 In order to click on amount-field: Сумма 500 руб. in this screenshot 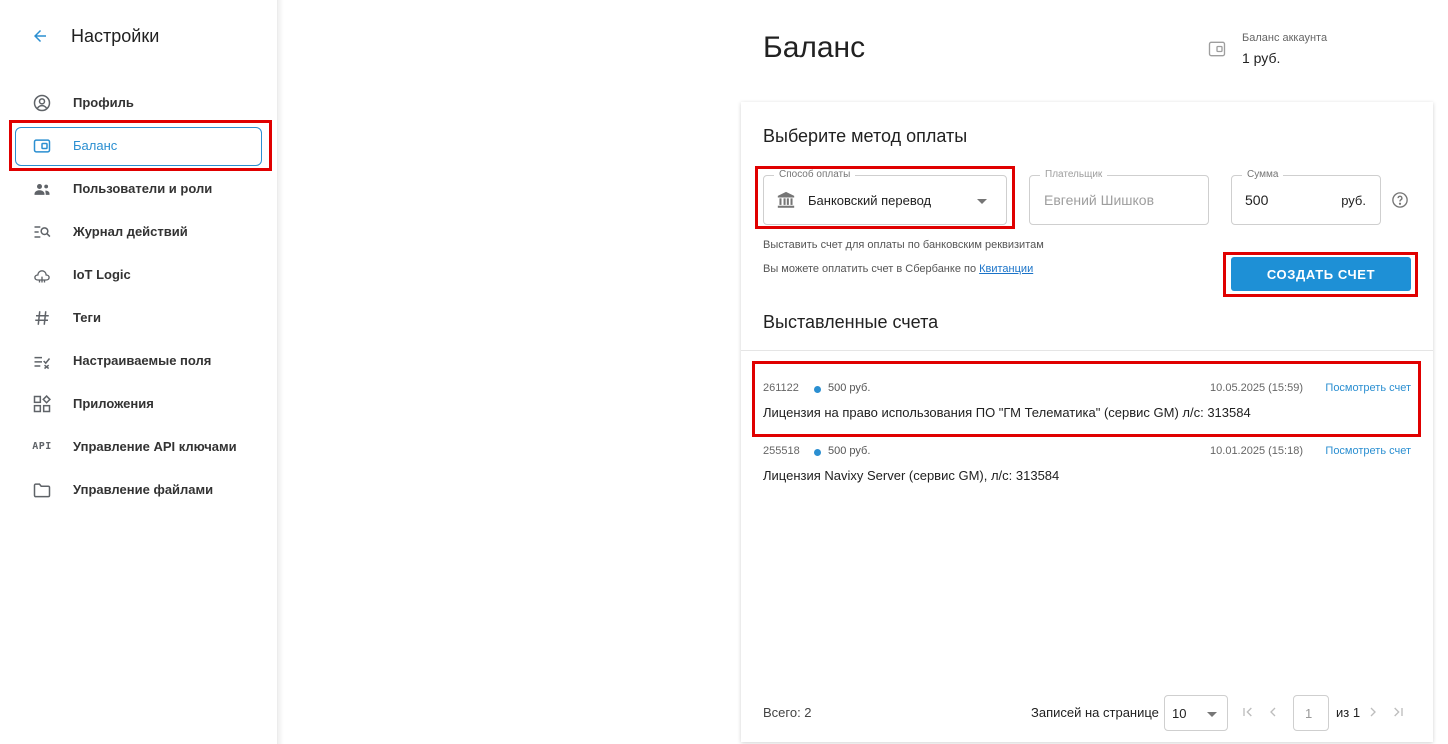, I will do `click(1306, 197)`.